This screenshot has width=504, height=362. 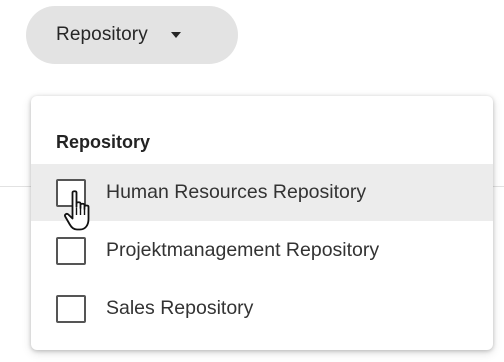 What do you see at coordinates (71, 192) in the screenshot?
I see `checkbox-human-resources-repository` at bounding box center [71, 192].